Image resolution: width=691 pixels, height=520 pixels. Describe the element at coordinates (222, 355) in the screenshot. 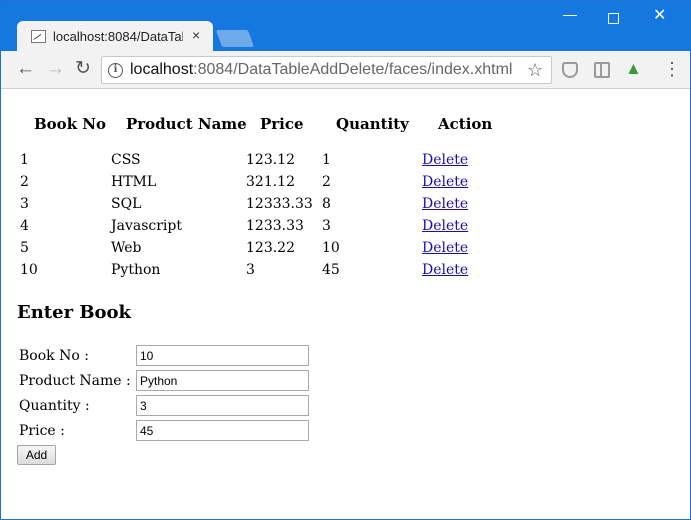

I see `book-no-input` at that location.